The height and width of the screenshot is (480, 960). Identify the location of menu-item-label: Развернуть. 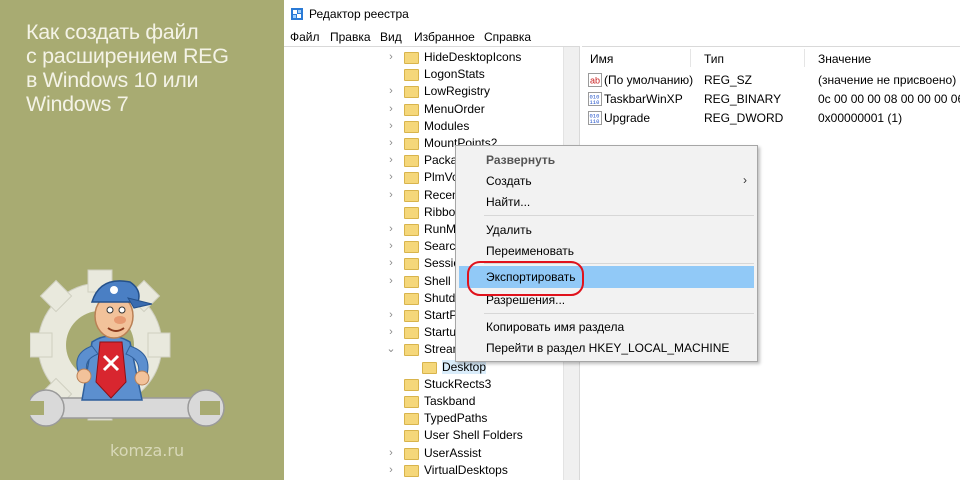
(521, 160).